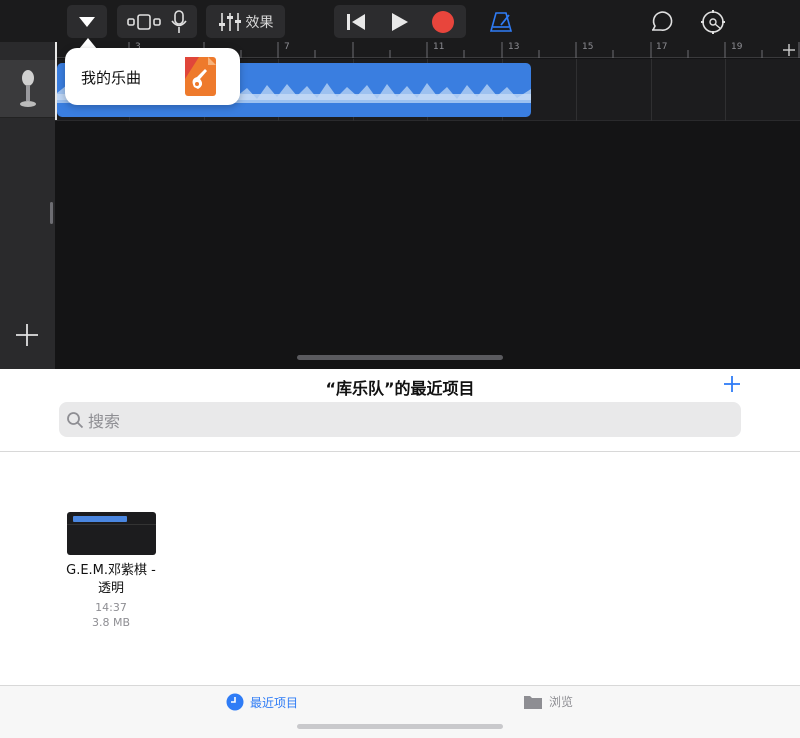  I want to click on home-indicator, so click(400, 726).